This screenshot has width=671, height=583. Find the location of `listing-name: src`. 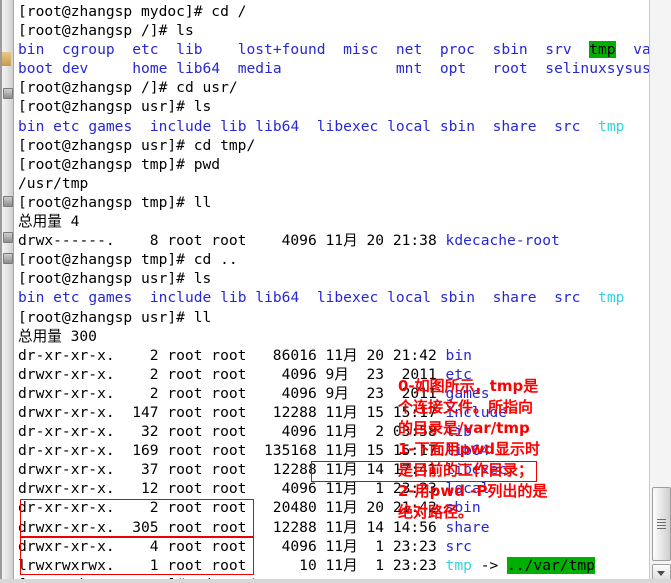

listing-name: src is located at coordinates (458, 546).